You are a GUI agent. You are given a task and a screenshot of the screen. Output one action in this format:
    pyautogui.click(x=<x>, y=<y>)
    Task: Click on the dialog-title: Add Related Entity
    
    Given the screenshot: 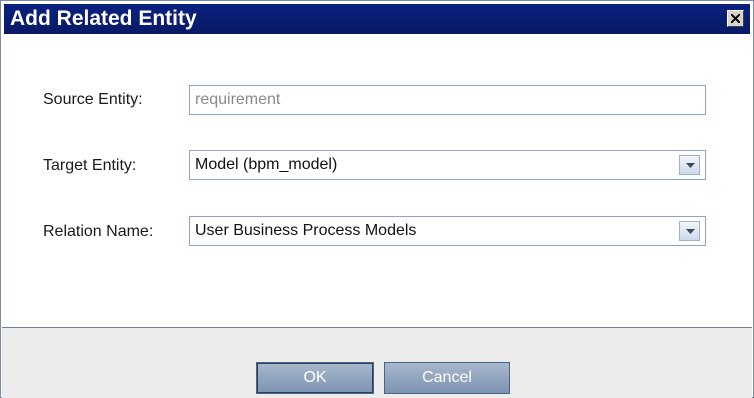 What is the action you would take?
    pyautogui.click(x=103, y=18)
    